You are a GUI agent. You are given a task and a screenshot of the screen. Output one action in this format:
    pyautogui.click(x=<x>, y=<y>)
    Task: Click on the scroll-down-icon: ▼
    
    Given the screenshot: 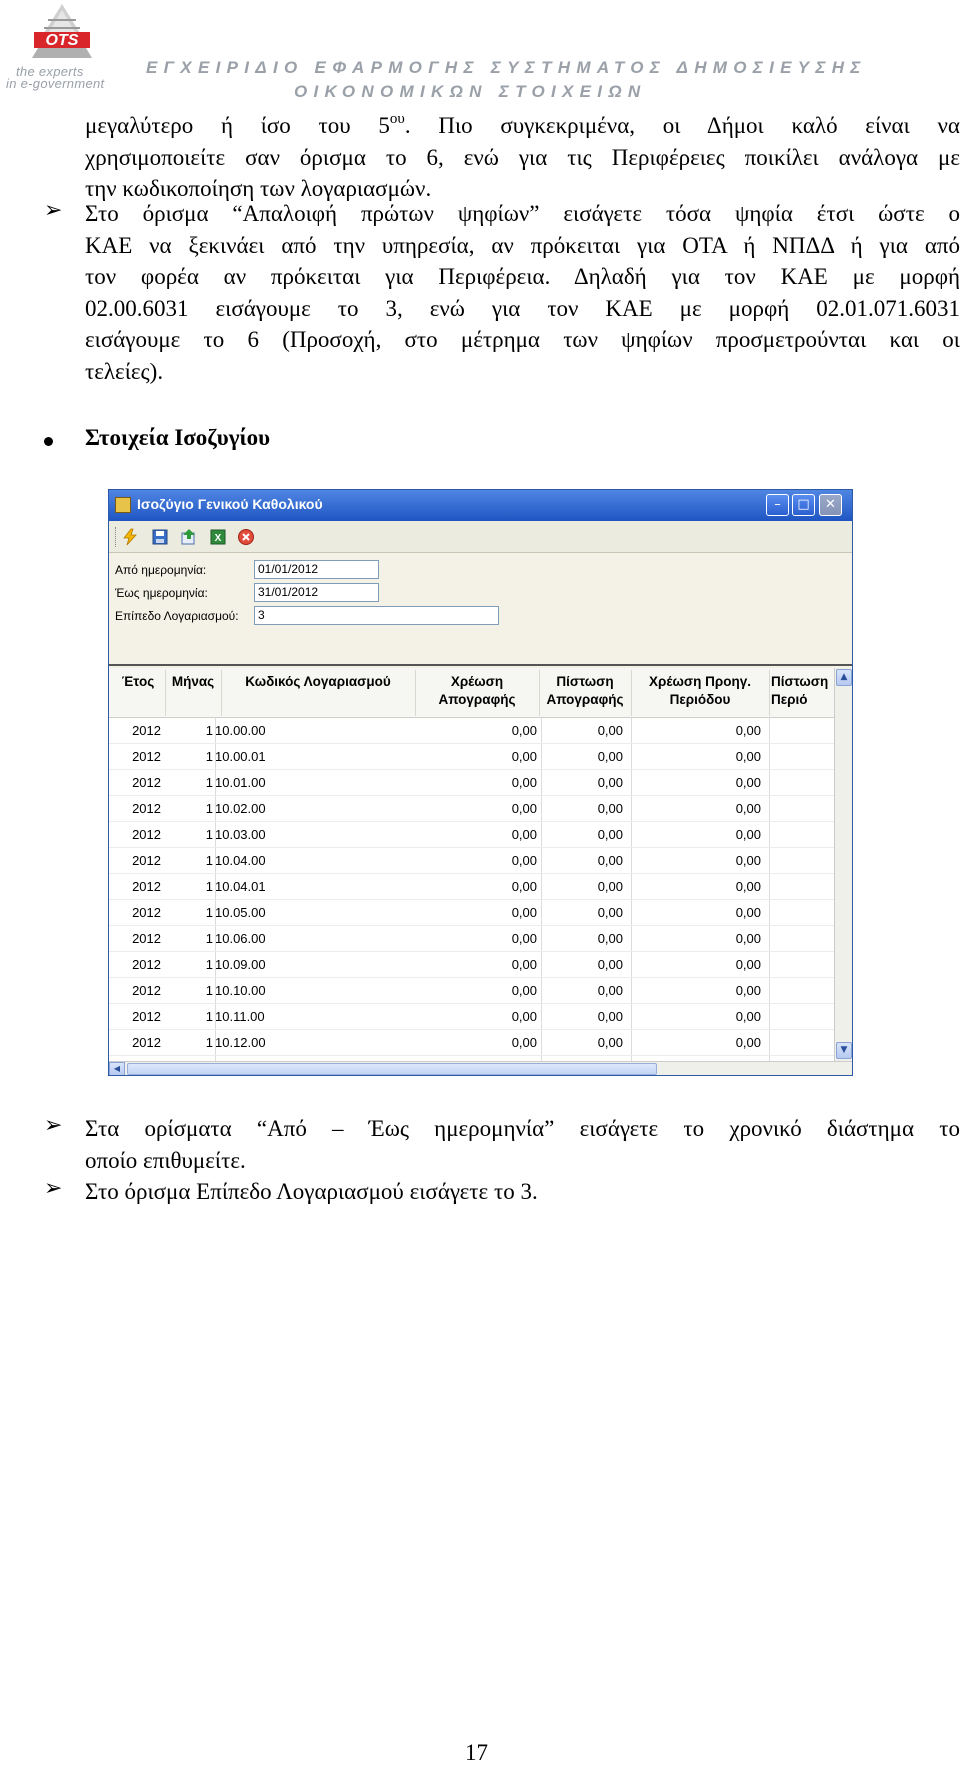 What is the action you would take?
    pyautogui.click(x=844, y=1050)
    